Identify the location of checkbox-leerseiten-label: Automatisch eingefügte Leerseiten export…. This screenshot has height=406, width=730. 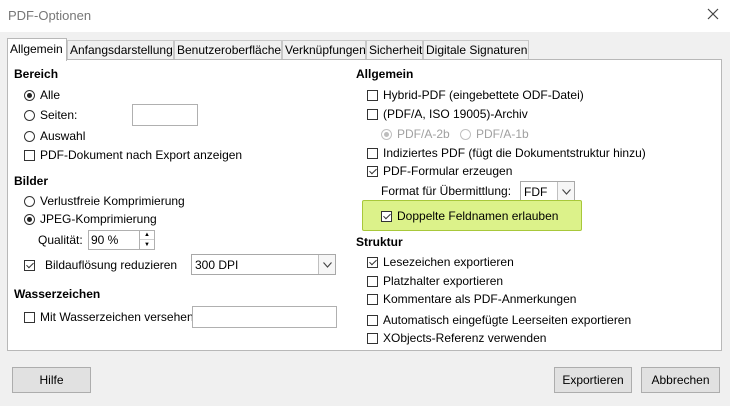
(507, 320).